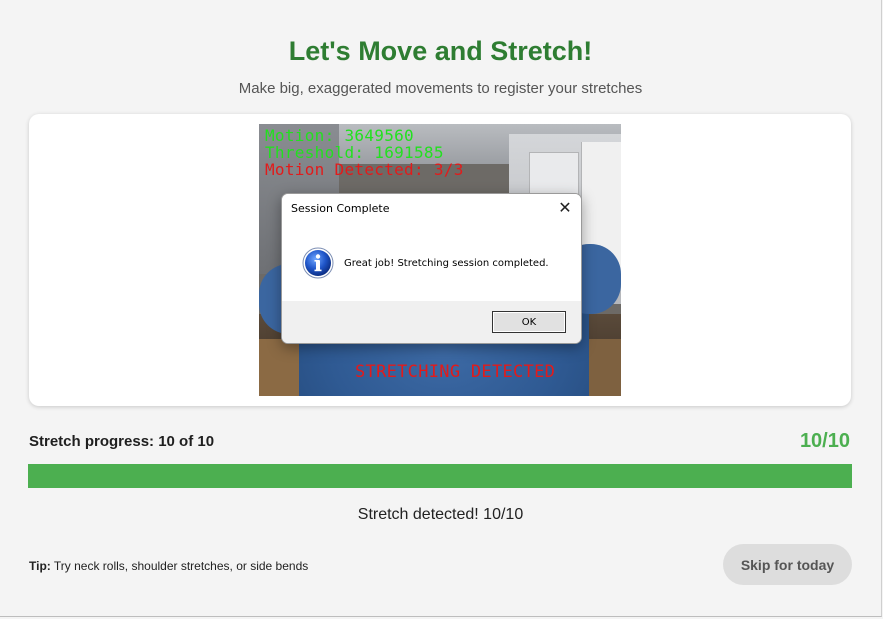  I want to click on progress-bar-fill, so click(440, 476).